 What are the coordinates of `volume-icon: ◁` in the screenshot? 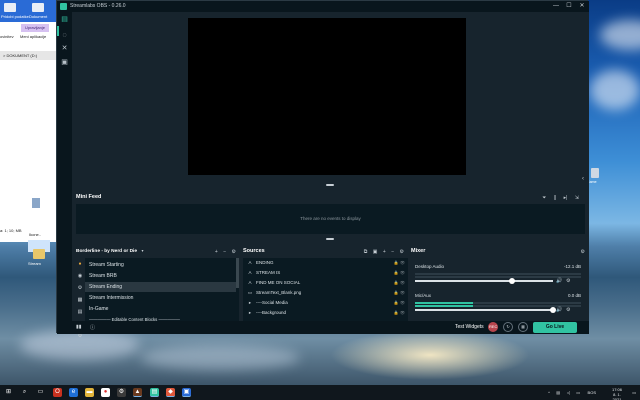 It's located at (568, 392).